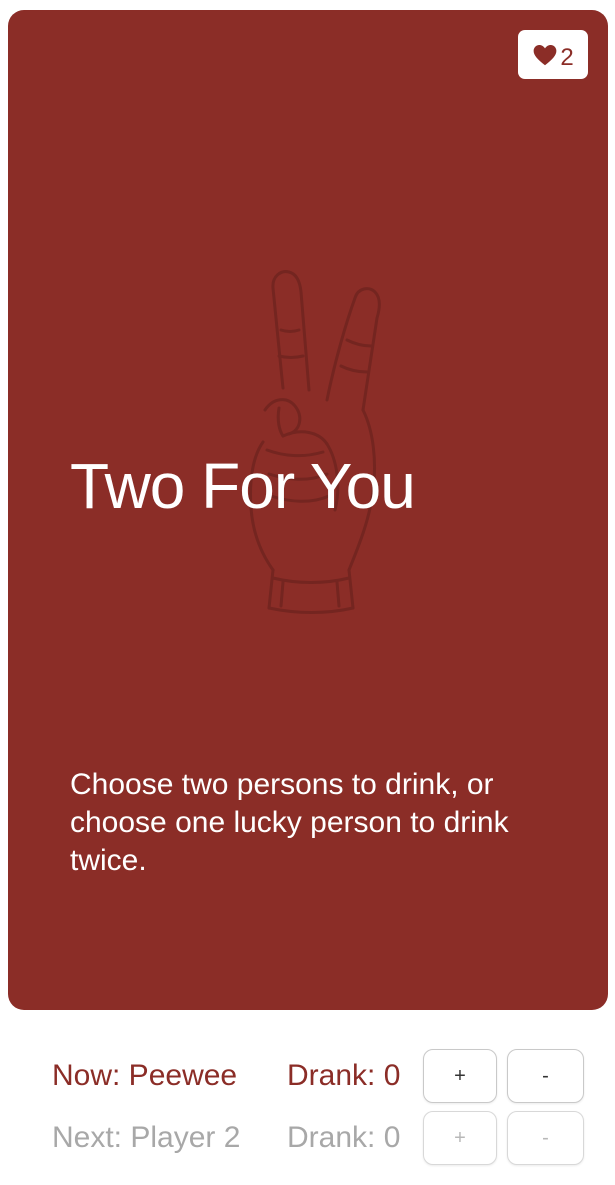  What do you see at coordinates (460, 1138) in the screenshot?
I see `next-player-increment-button: +` at bounding box center [460, 1138].